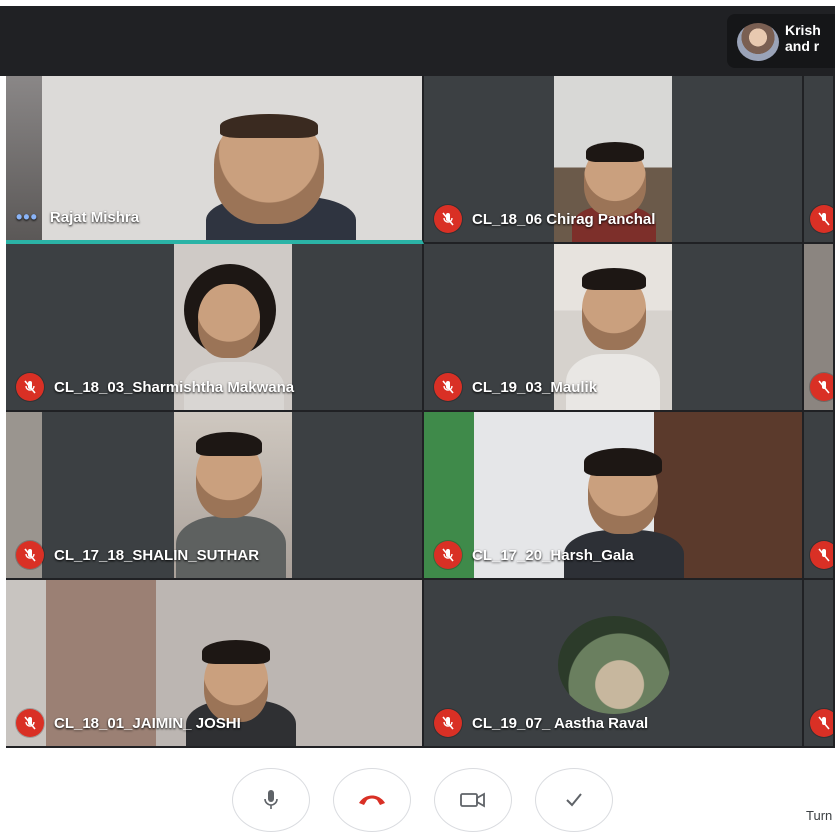 This screenshot has height=837, width=835. Describe the element at coordinates (147, 723) in the screenshot. I see `participant-name: CL_18_01_JAIMIN_ JOSHI` at that location.